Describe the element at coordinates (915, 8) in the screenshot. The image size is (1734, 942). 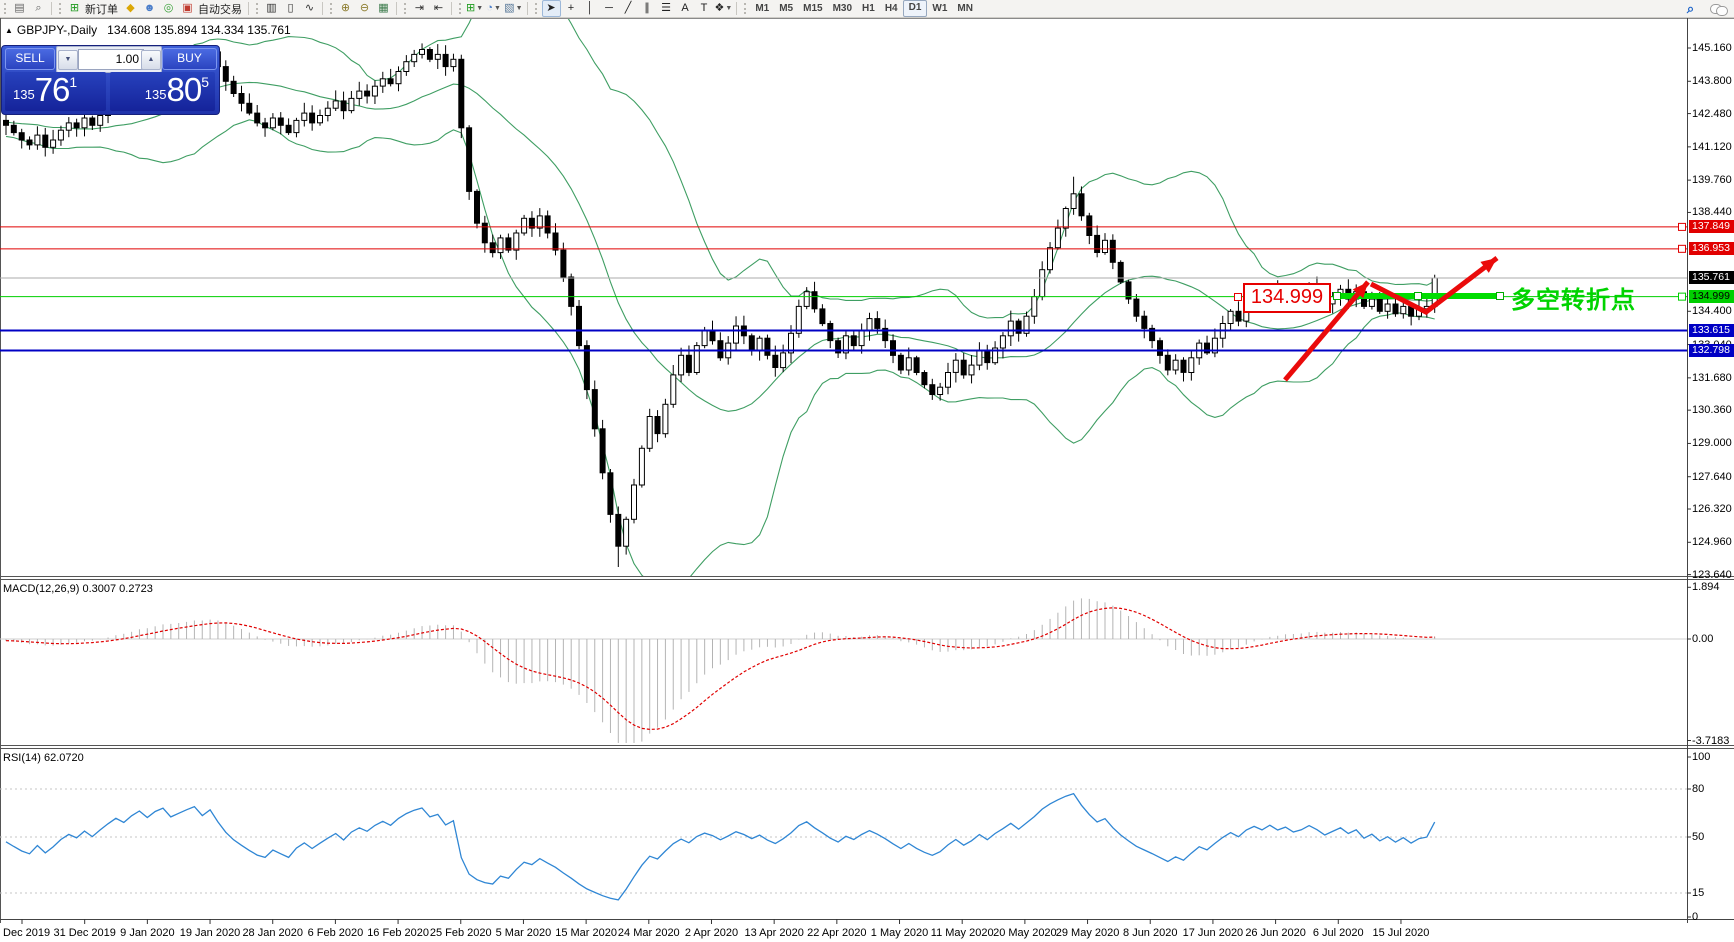
I see `timeframe-d1-button: D1` at that location.